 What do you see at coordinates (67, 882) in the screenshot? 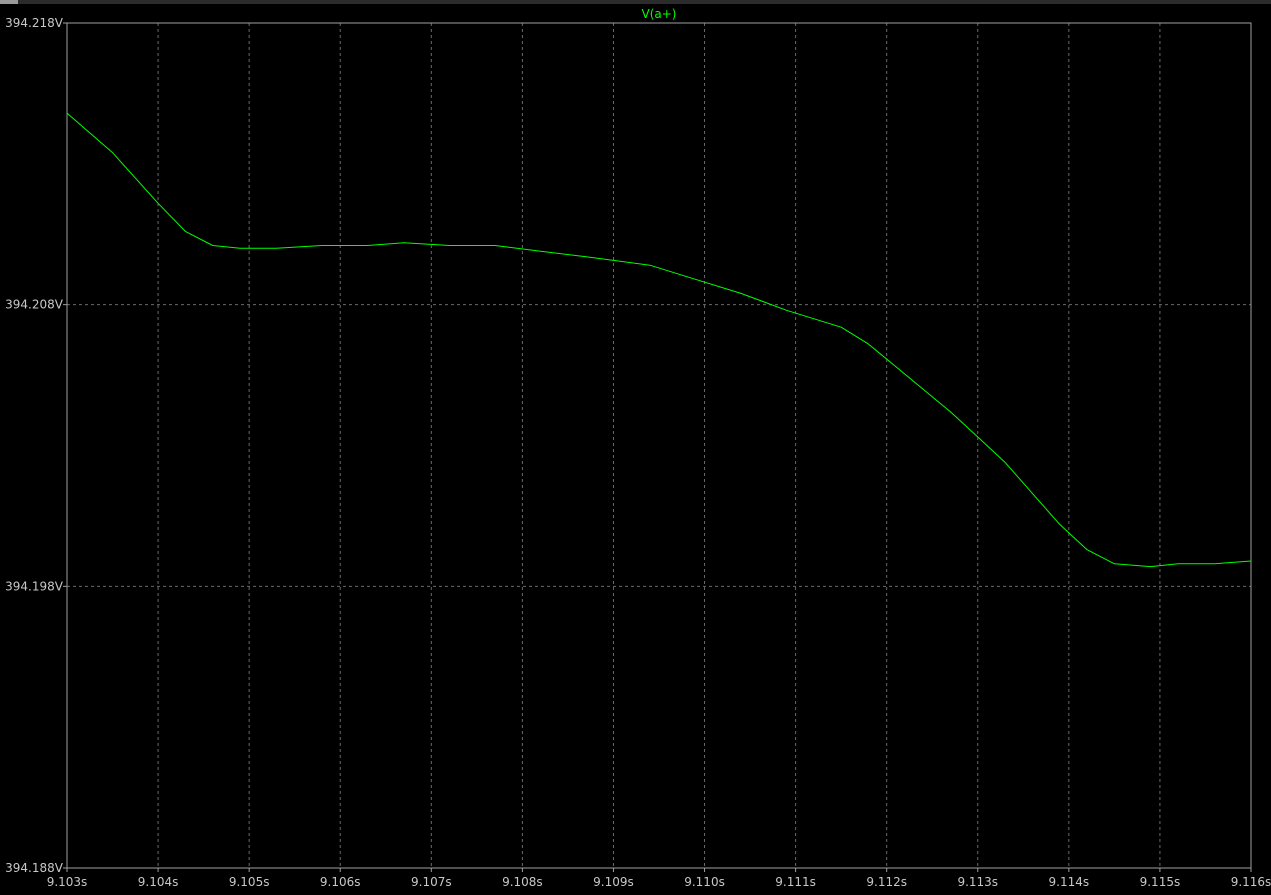
I see `x-tick-label: 9.103s` at bounding box center [67, 882].